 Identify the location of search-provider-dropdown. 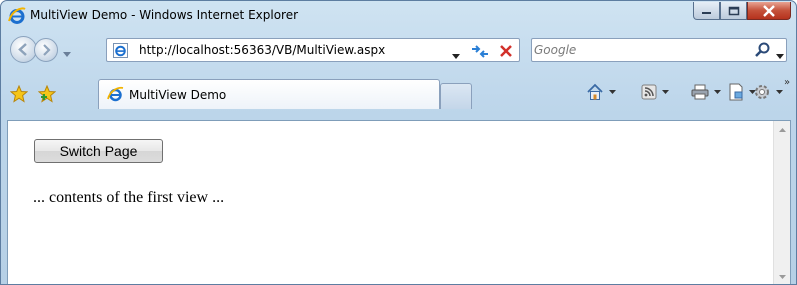
(780, 55).